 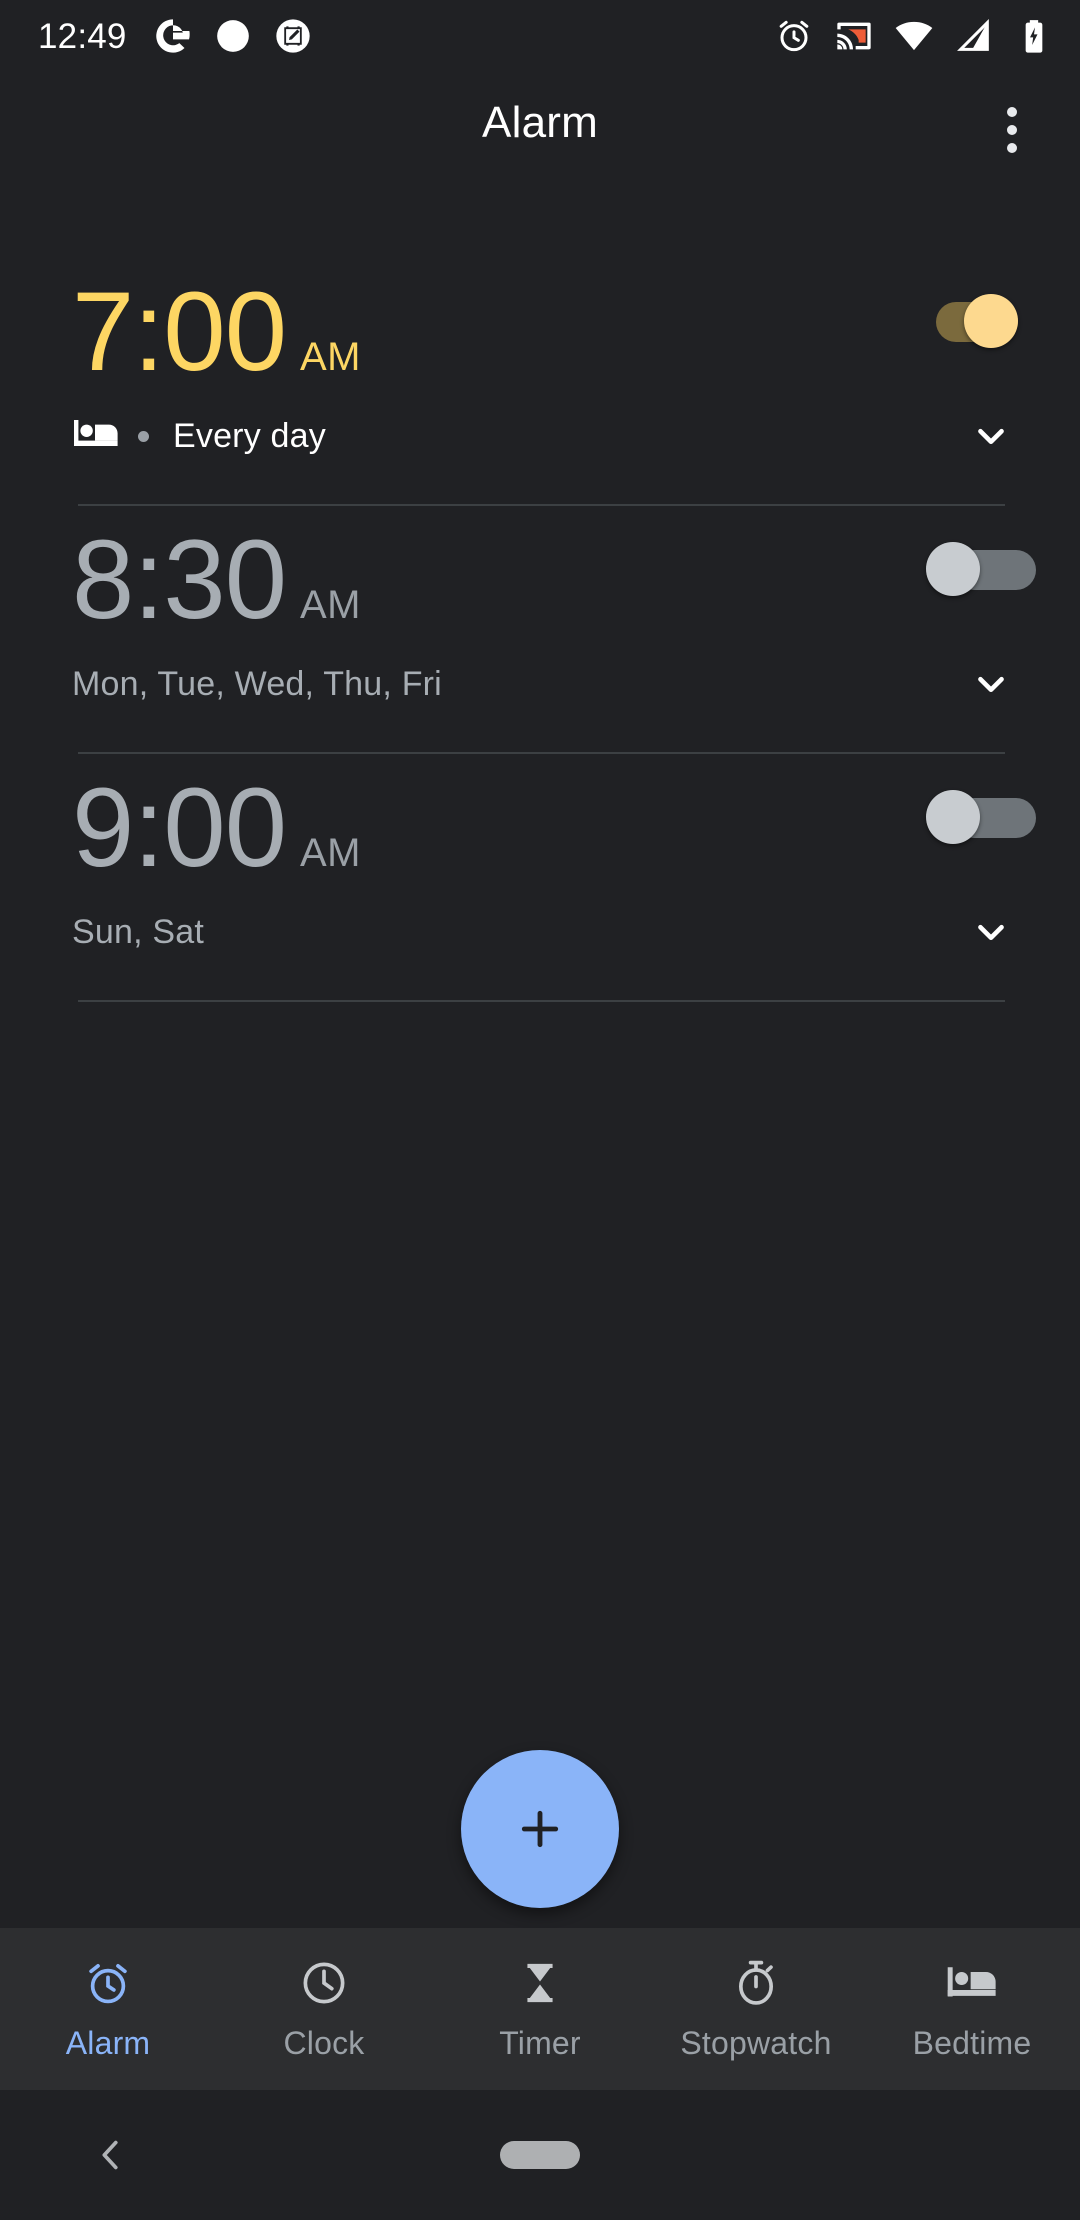 What do you see at coordinates (249, 435) in the screenshot?
I see `alarm-schedule-label: Every day` at bounding box center [249, 435].